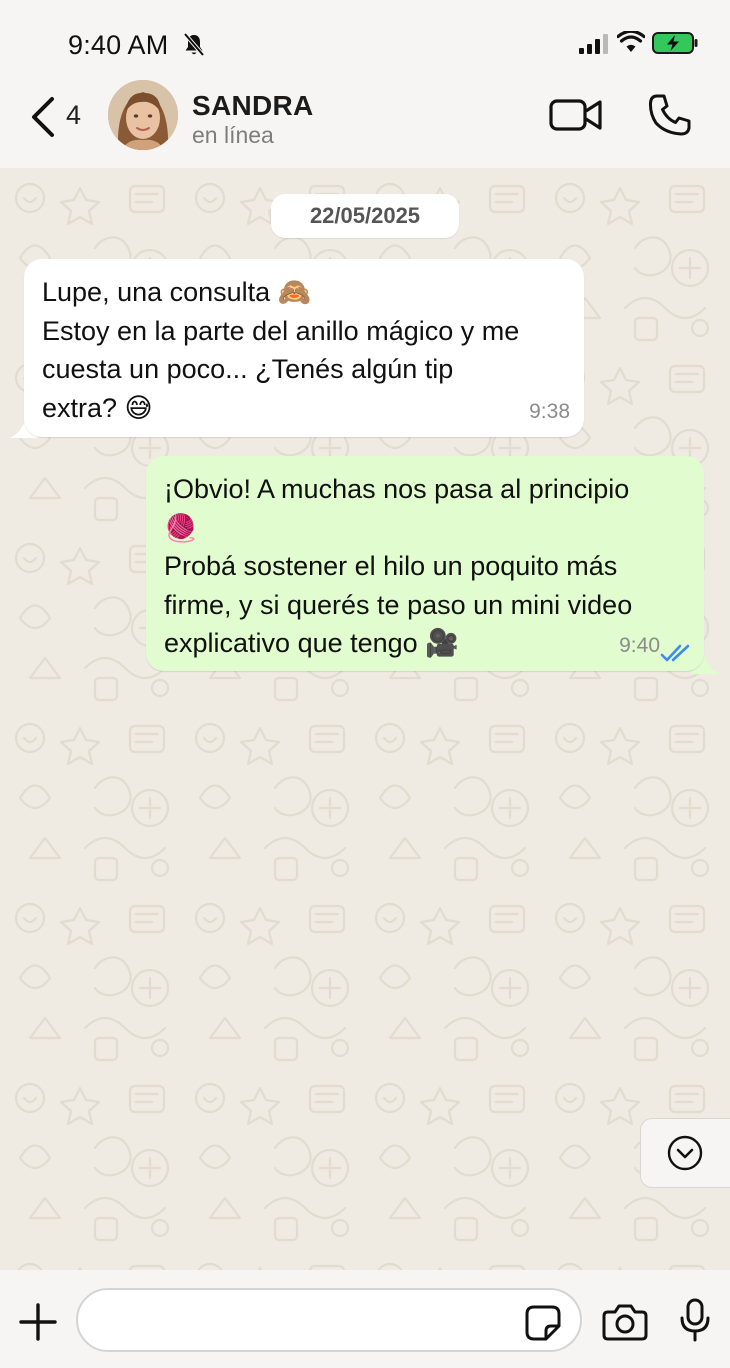  I want to click on sticker-icon, so click(543, 1323).